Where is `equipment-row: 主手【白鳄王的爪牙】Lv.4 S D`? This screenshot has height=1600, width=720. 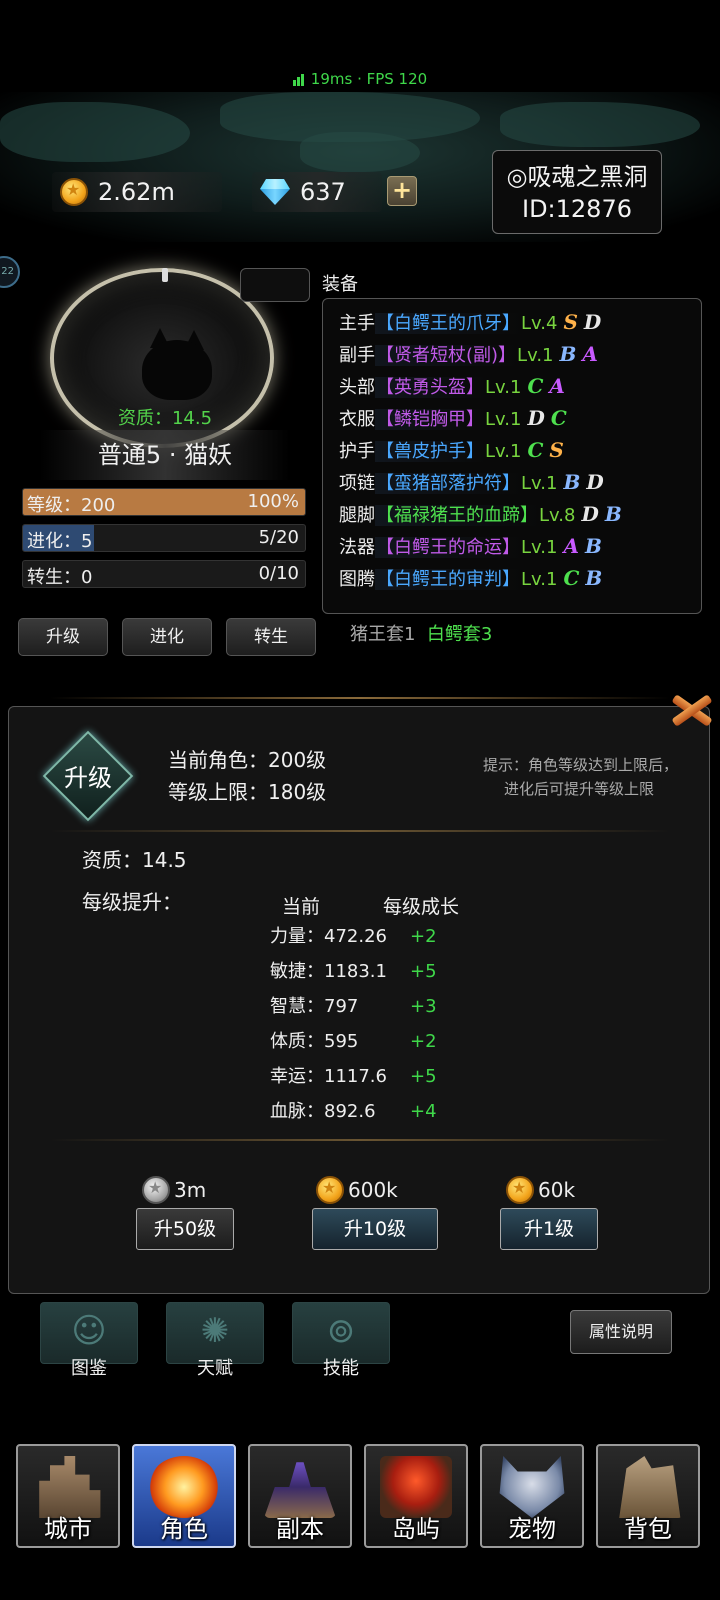
equipment-row: 主手【白鳄王的爪牙】Lv.4 S D is located at coordinates (470, 322).